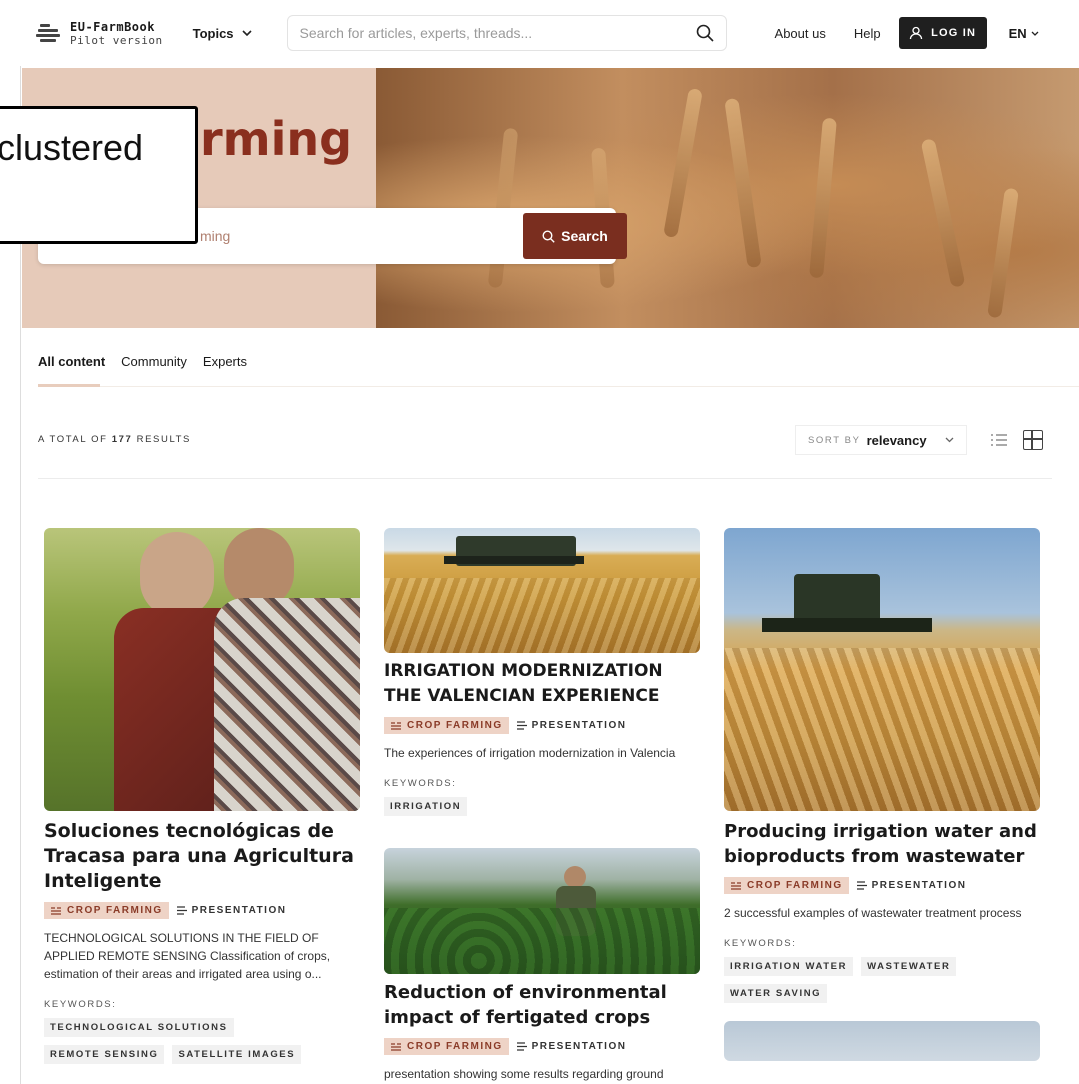 Image resolution: width=1079 pixels, height=1084 pixels. What do you see at coordinates (116, 40) in the screenshot?
I see `logo-subtitle: Pilot version` at bounding box center [116, 40].